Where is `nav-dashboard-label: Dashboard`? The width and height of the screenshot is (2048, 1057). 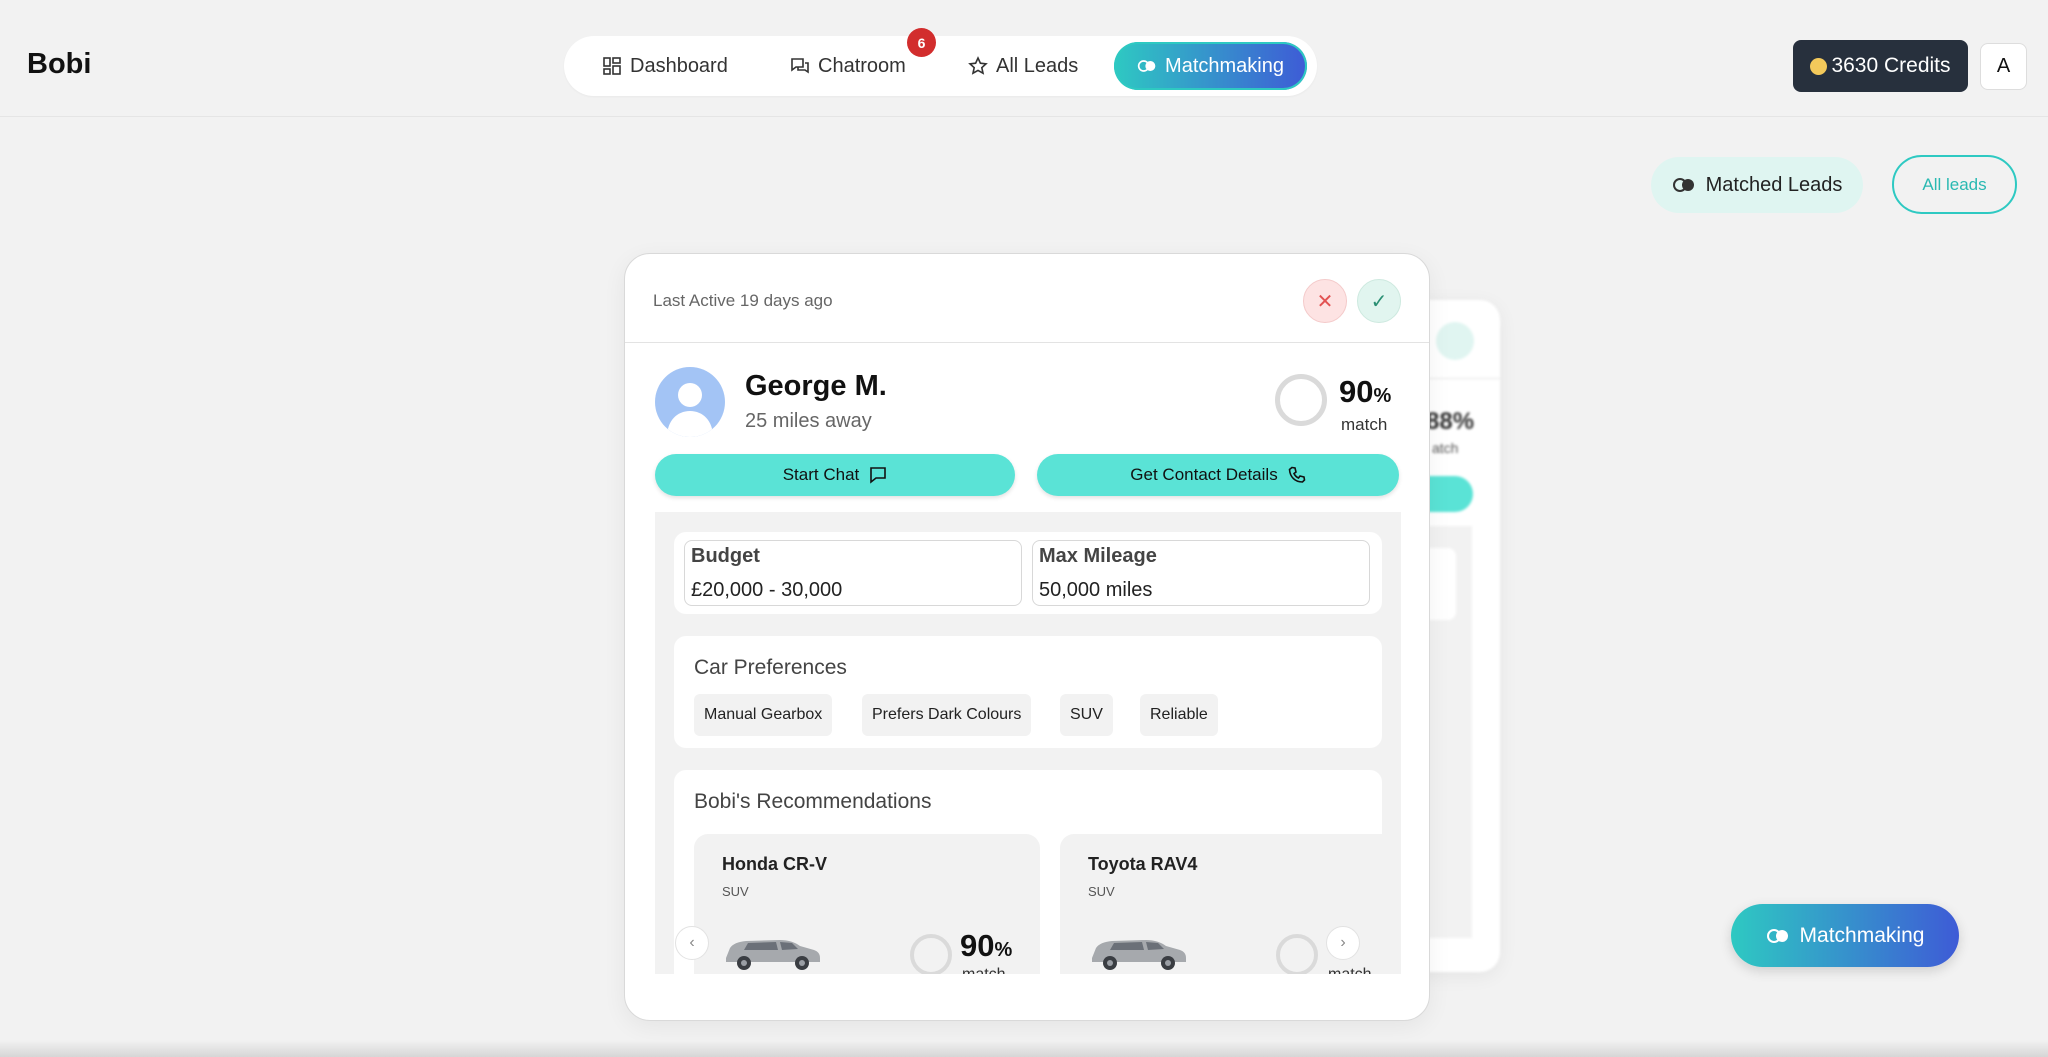 nav-dashboard-label: Dashboard is located at coordinates (679, 65).